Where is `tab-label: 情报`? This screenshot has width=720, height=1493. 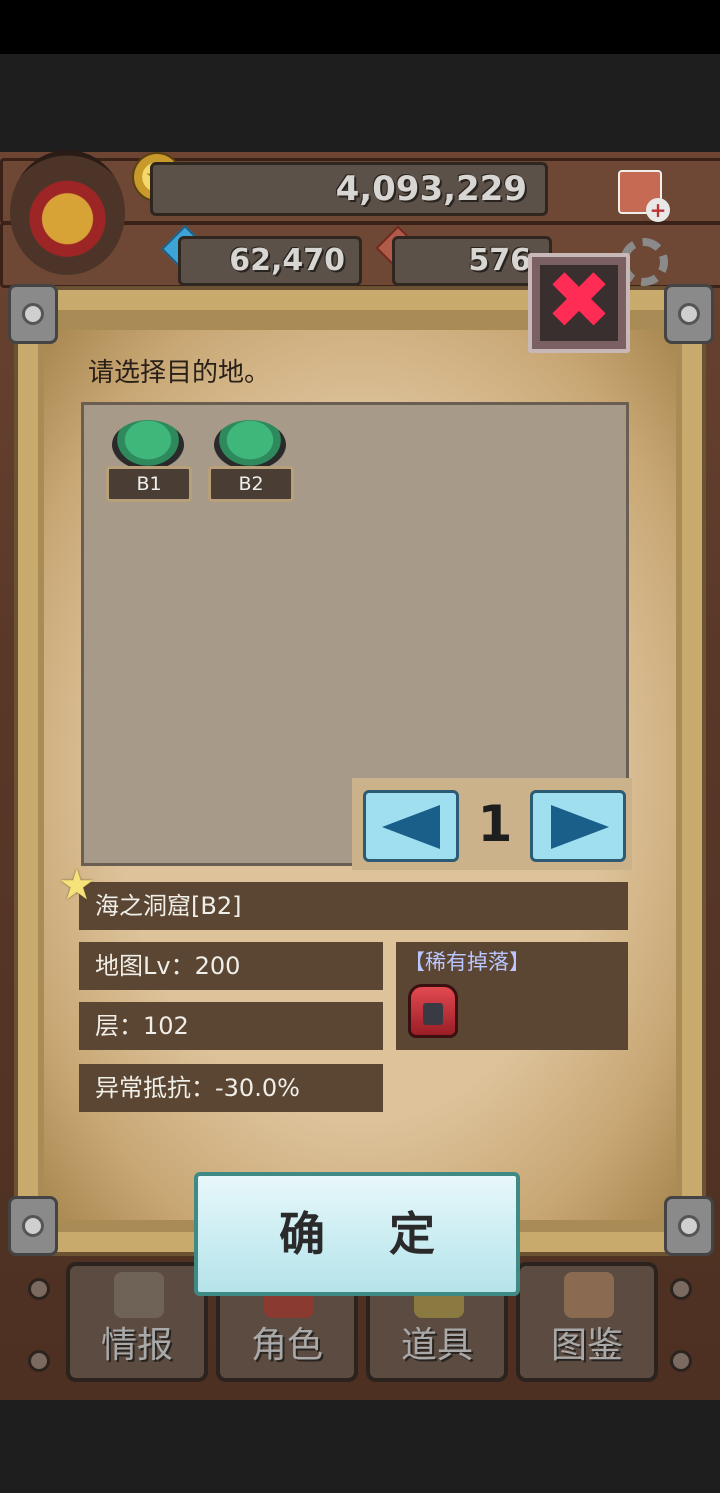
tab-label: 情报 is located at coordinates (136, 1345).